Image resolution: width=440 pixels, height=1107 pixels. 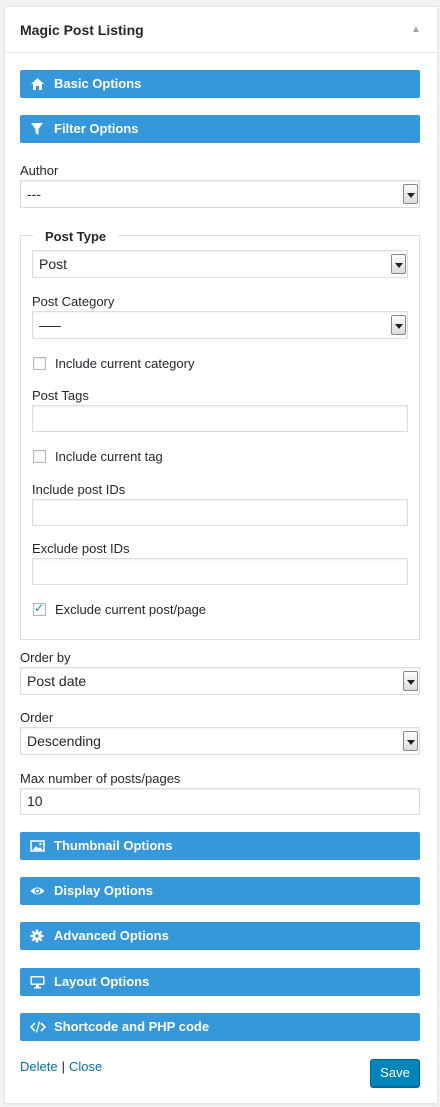 I want to click on author-select-value: ---, so click(x=34, y=194).